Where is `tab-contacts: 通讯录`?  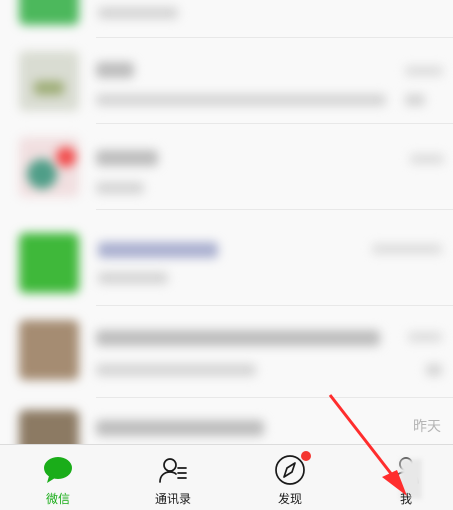 tab-contacts: 通讯录 is located at coordinates (173, 477).